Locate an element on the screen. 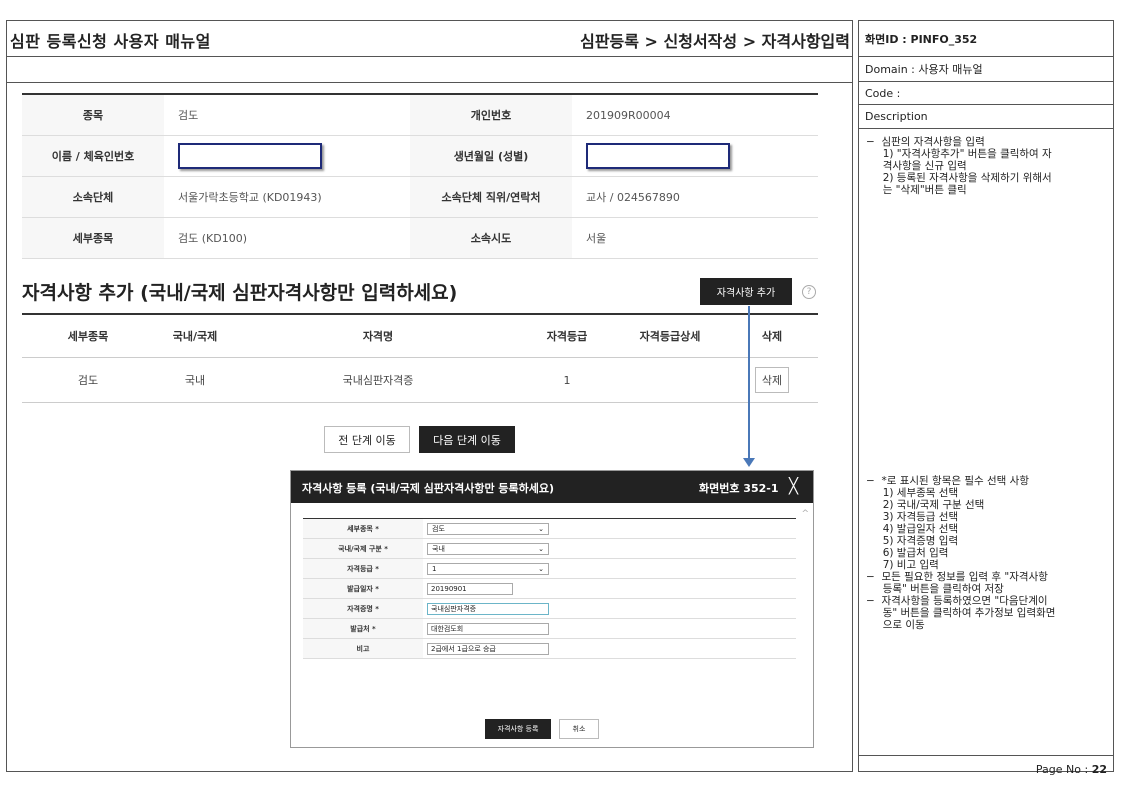  field-label: 자격증명 * is located at coordinates (363, 608).